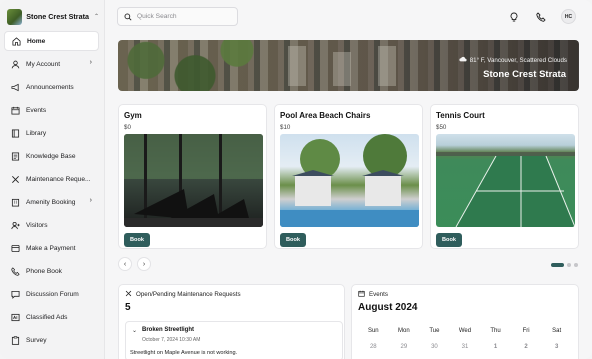 The height and width of the screenshot is (359, 592). I want to click on weekday-label: Sun, so click(373, 331).